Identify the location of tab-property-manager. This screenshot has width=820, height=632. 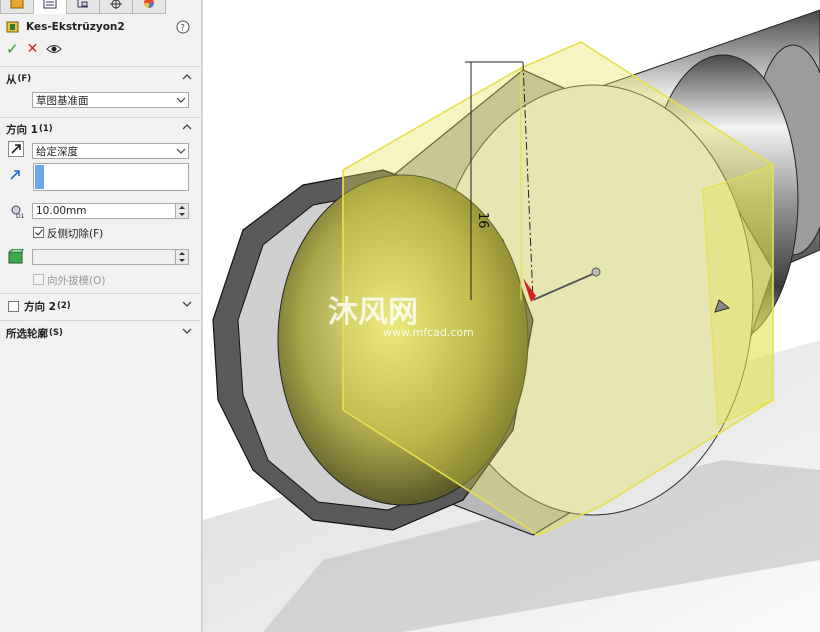
(50, 7).